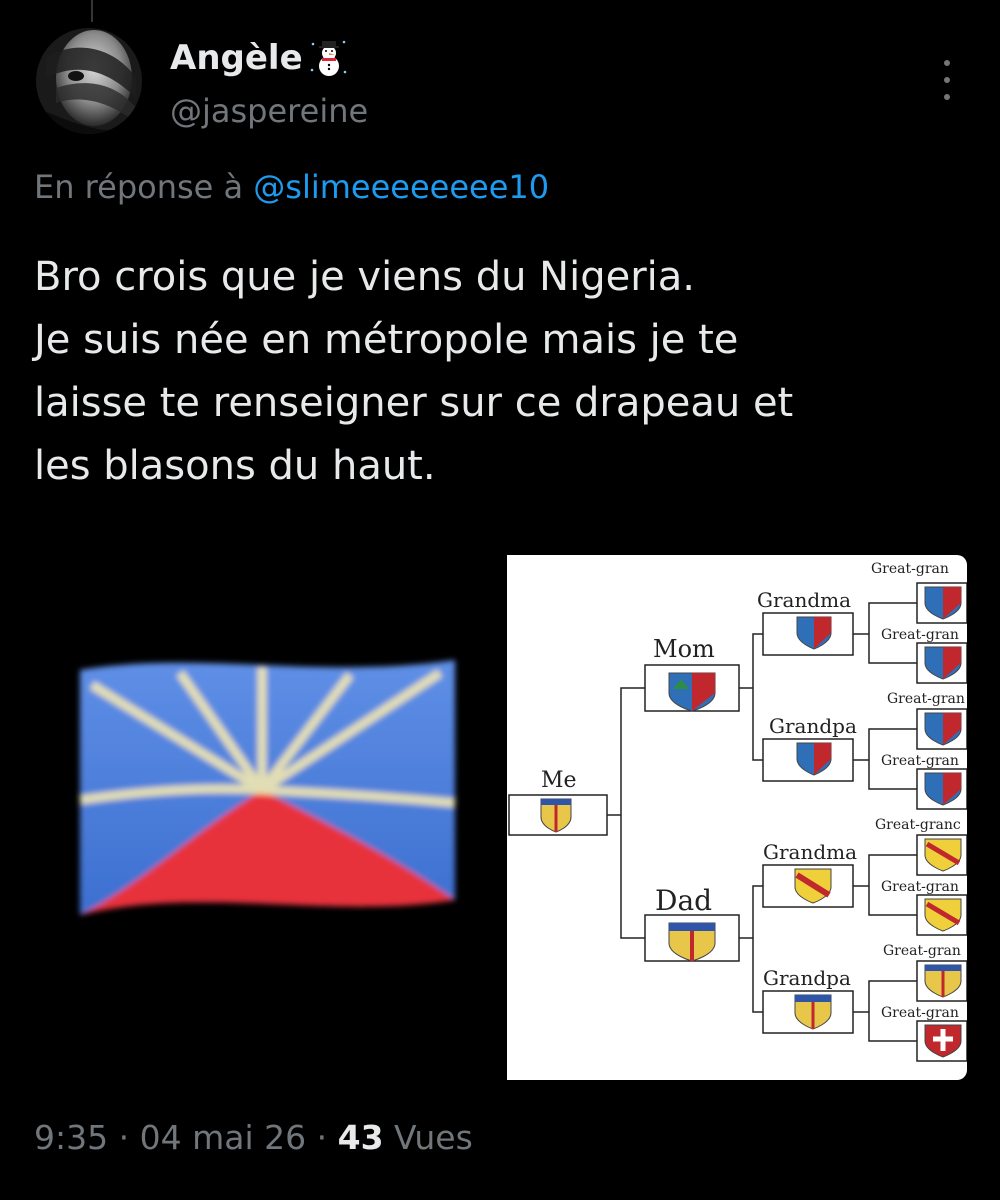 Image resolution: width=1000 pixels, height=1200 pixels. I want to click on views-label: Vues, so click(433, 1137).